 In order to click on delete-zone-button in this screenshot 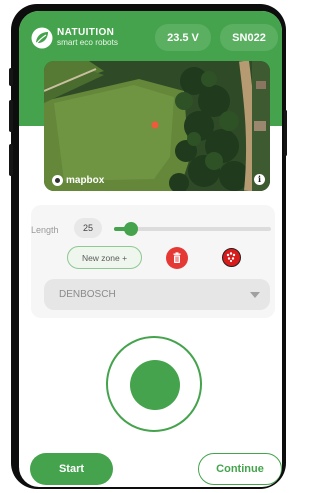, I will do `click(177, 258)`.